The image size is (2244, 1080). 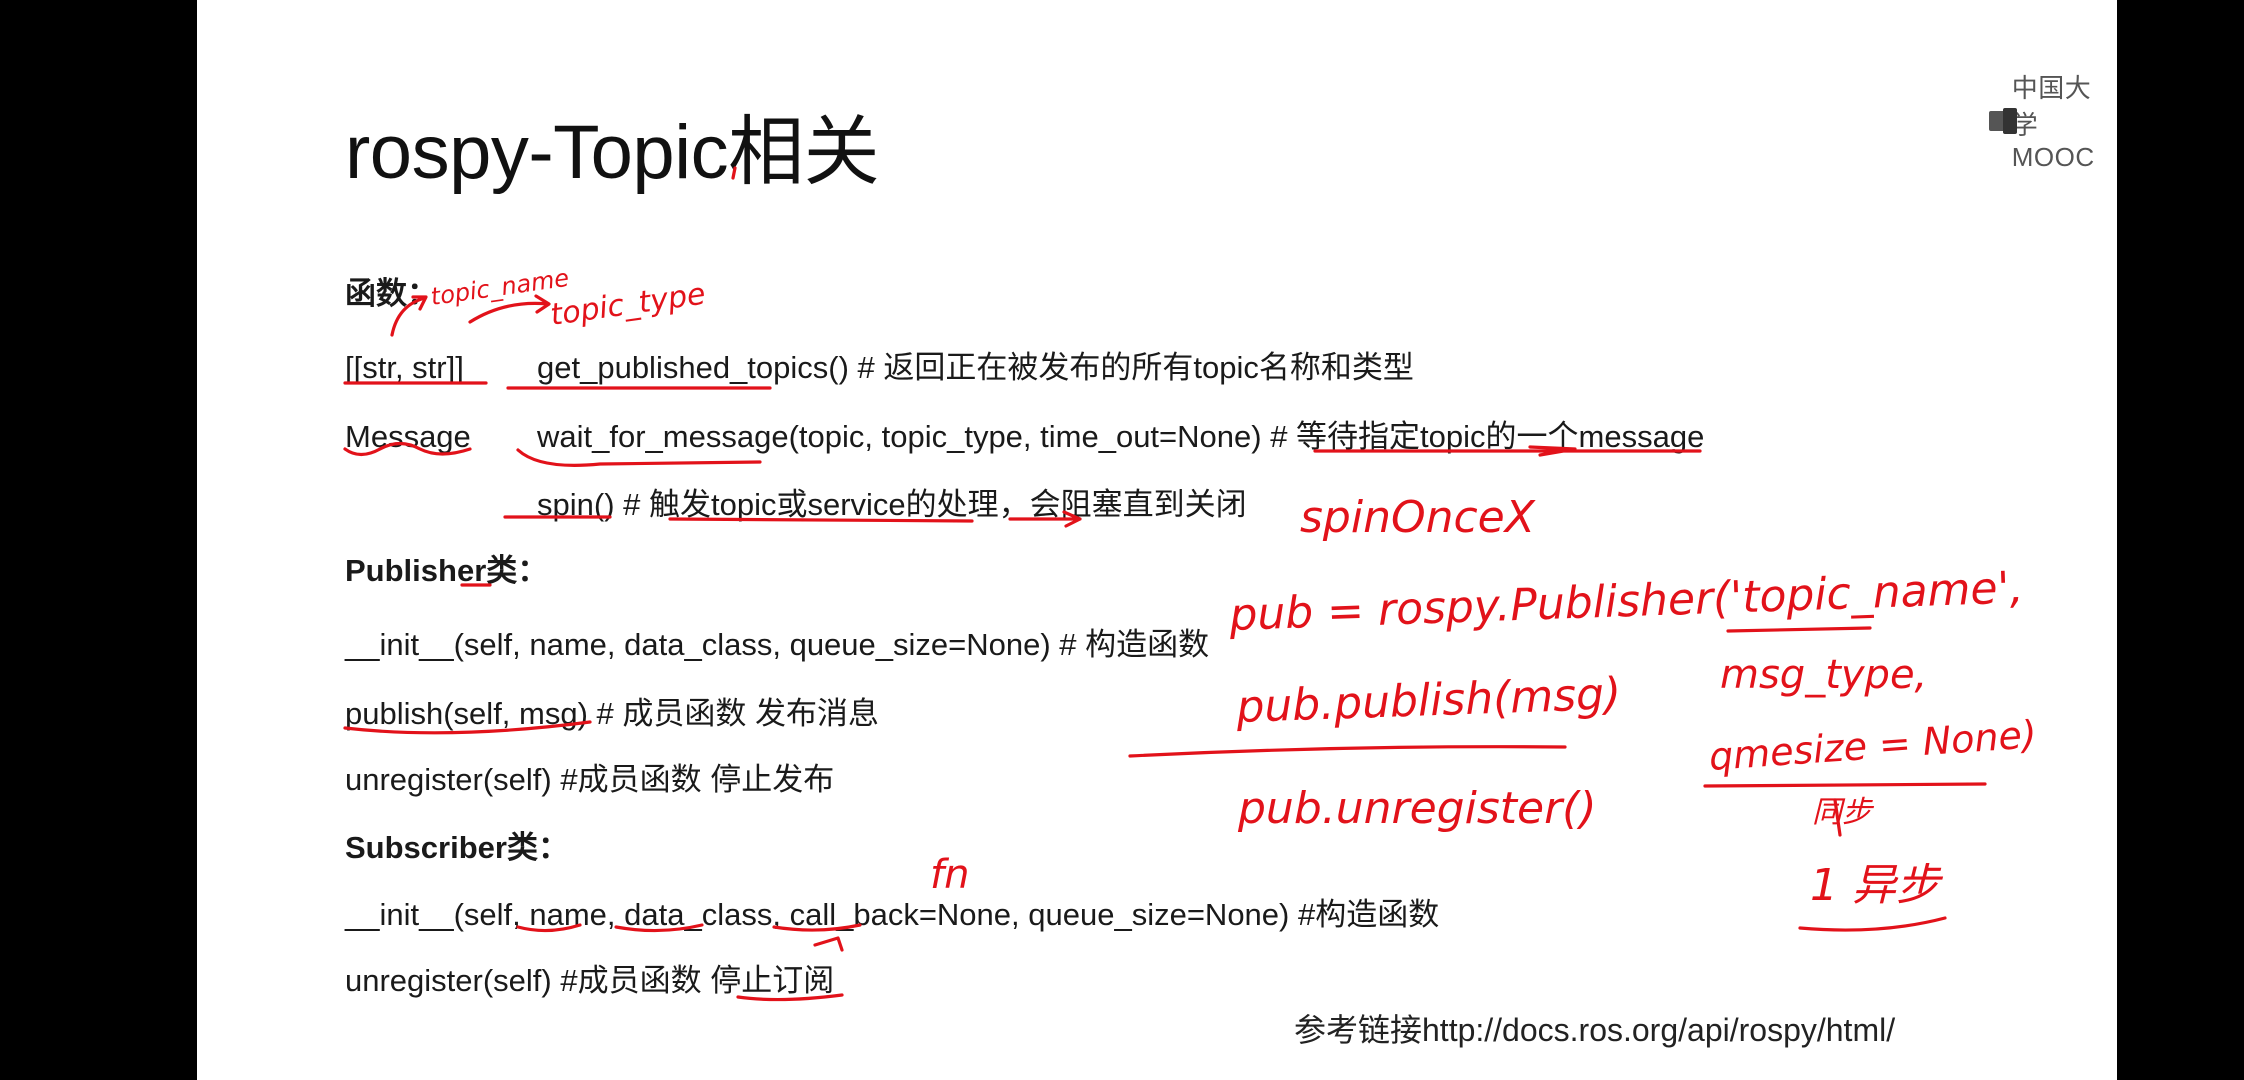 What do you see at coordinates (1595, 1030) in the screenshot?
I see `reference-link-text: 参考链接http://docs.ros.org/api/rospy/html/` at bounding box center [1595, 1030].